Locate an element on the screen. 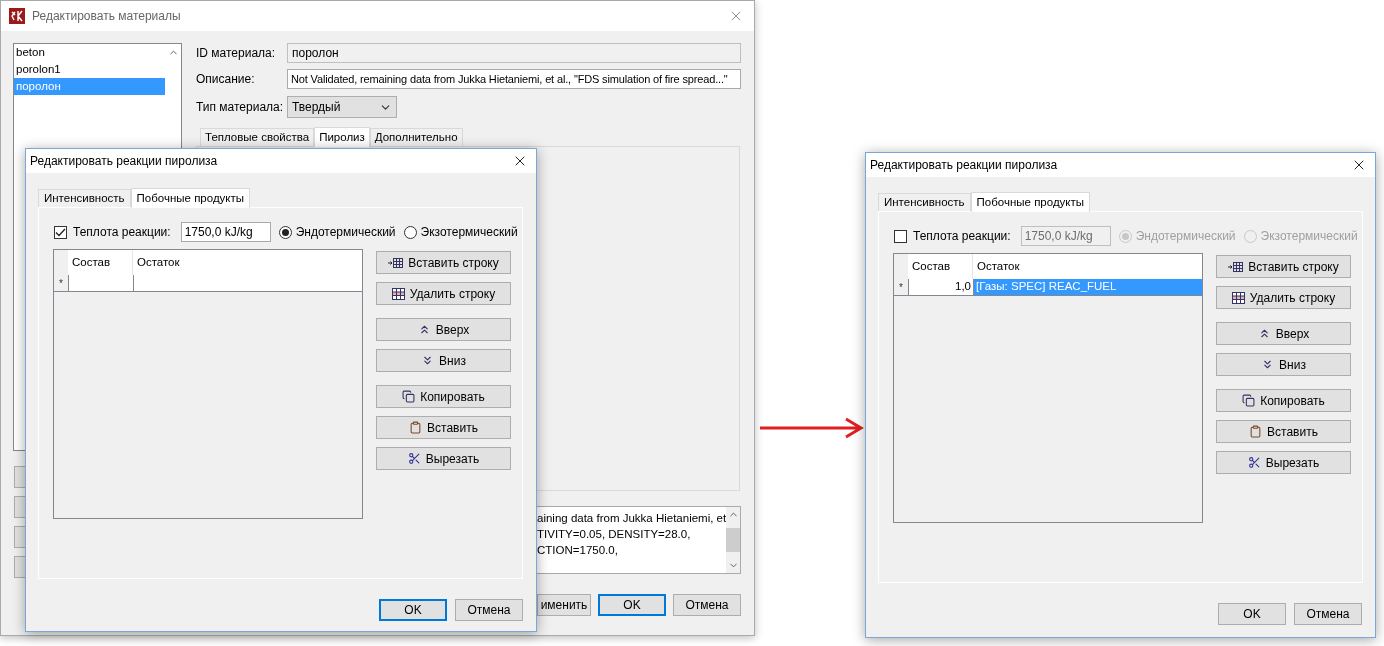  field-label: ID материала: is located at coordinates (236, 53).